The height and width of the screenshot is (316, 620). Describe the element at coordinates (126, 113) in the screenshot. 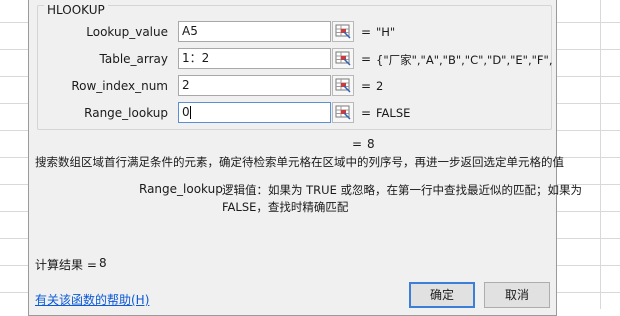

I see `arg-label-range-lookup: Range_lookup` at that location.